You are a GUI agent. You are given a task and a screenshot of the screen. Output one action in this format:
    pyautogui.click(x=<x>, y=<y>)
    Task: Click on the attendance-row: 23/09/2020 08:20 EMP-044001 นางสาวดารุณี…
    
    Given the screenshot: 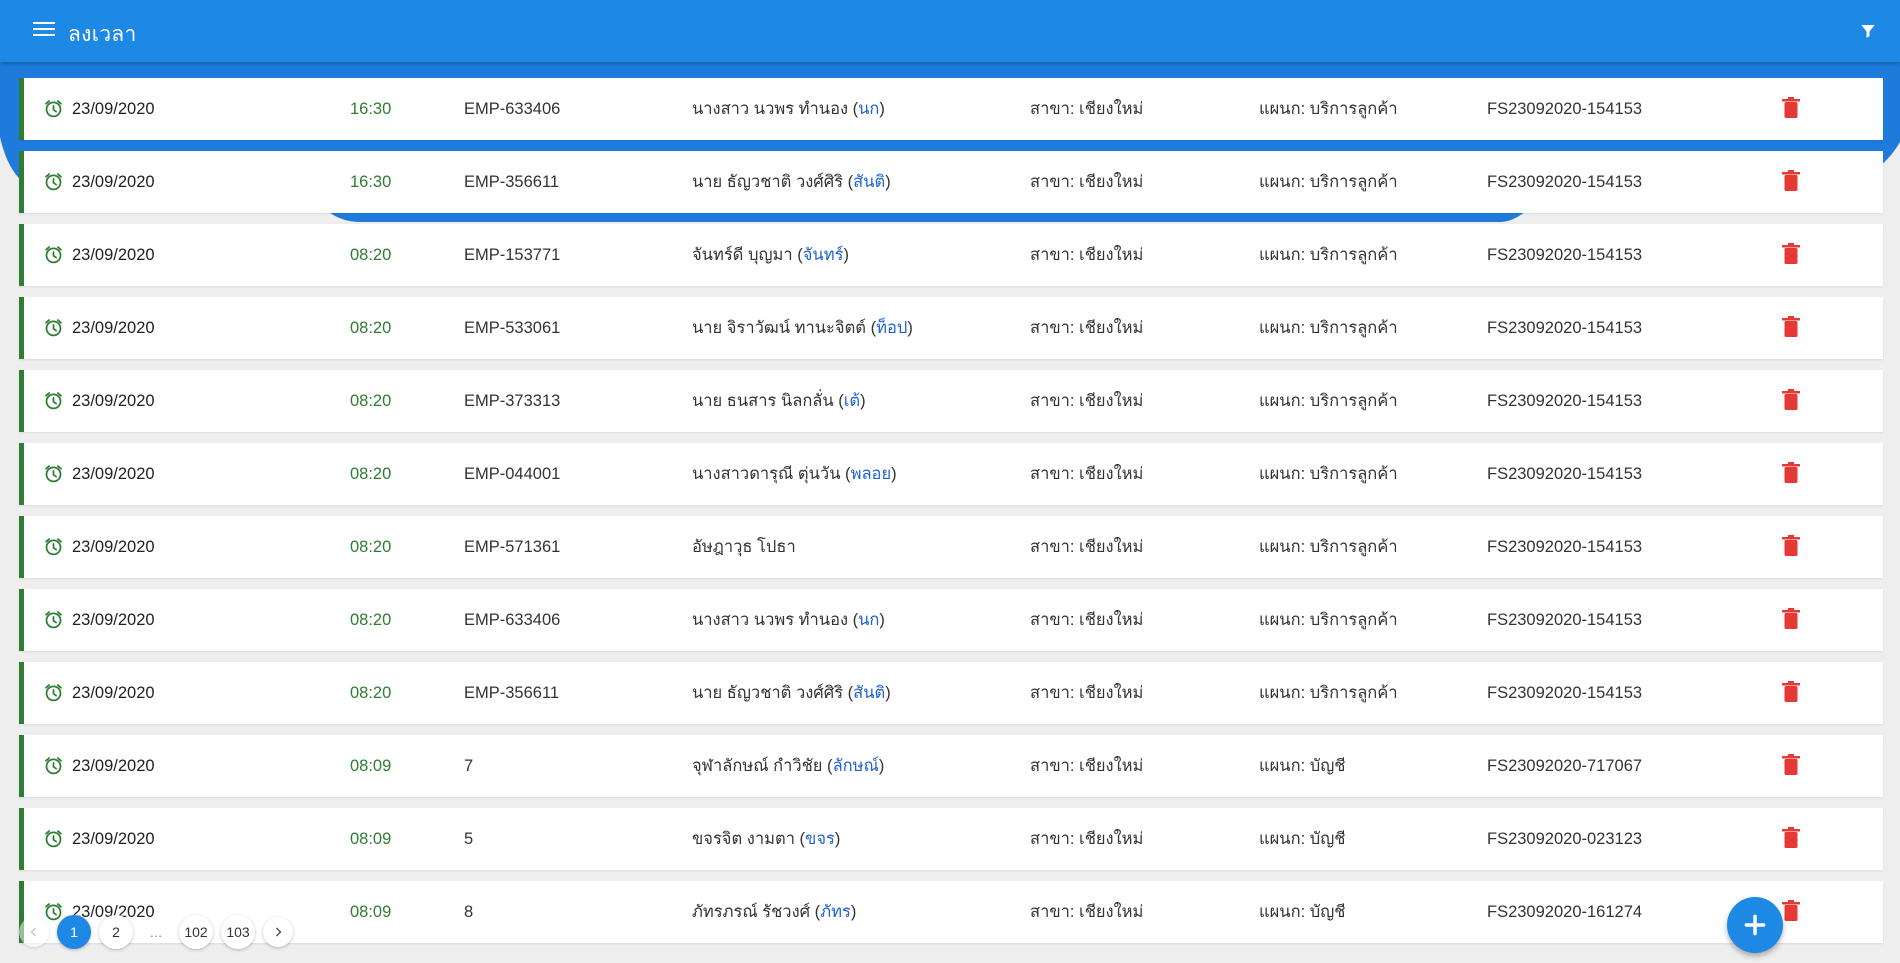 What is the action you would take?
    pyautogui.click(x=951, y=474)
    